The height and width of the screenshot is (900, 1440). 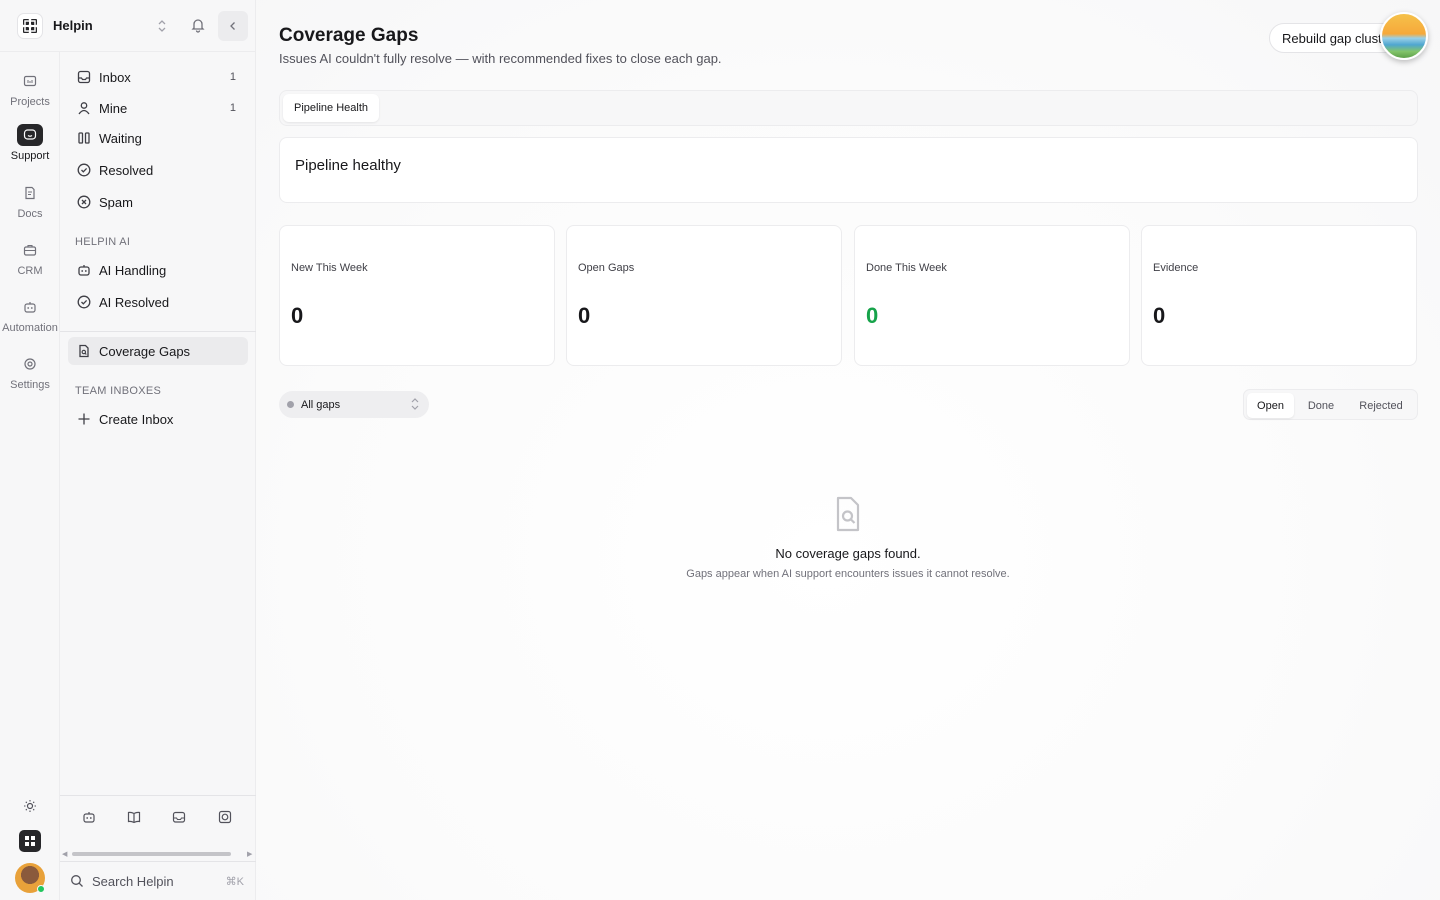 I want to click on rail-item-settings: Settings, so click(x=30, y=372).